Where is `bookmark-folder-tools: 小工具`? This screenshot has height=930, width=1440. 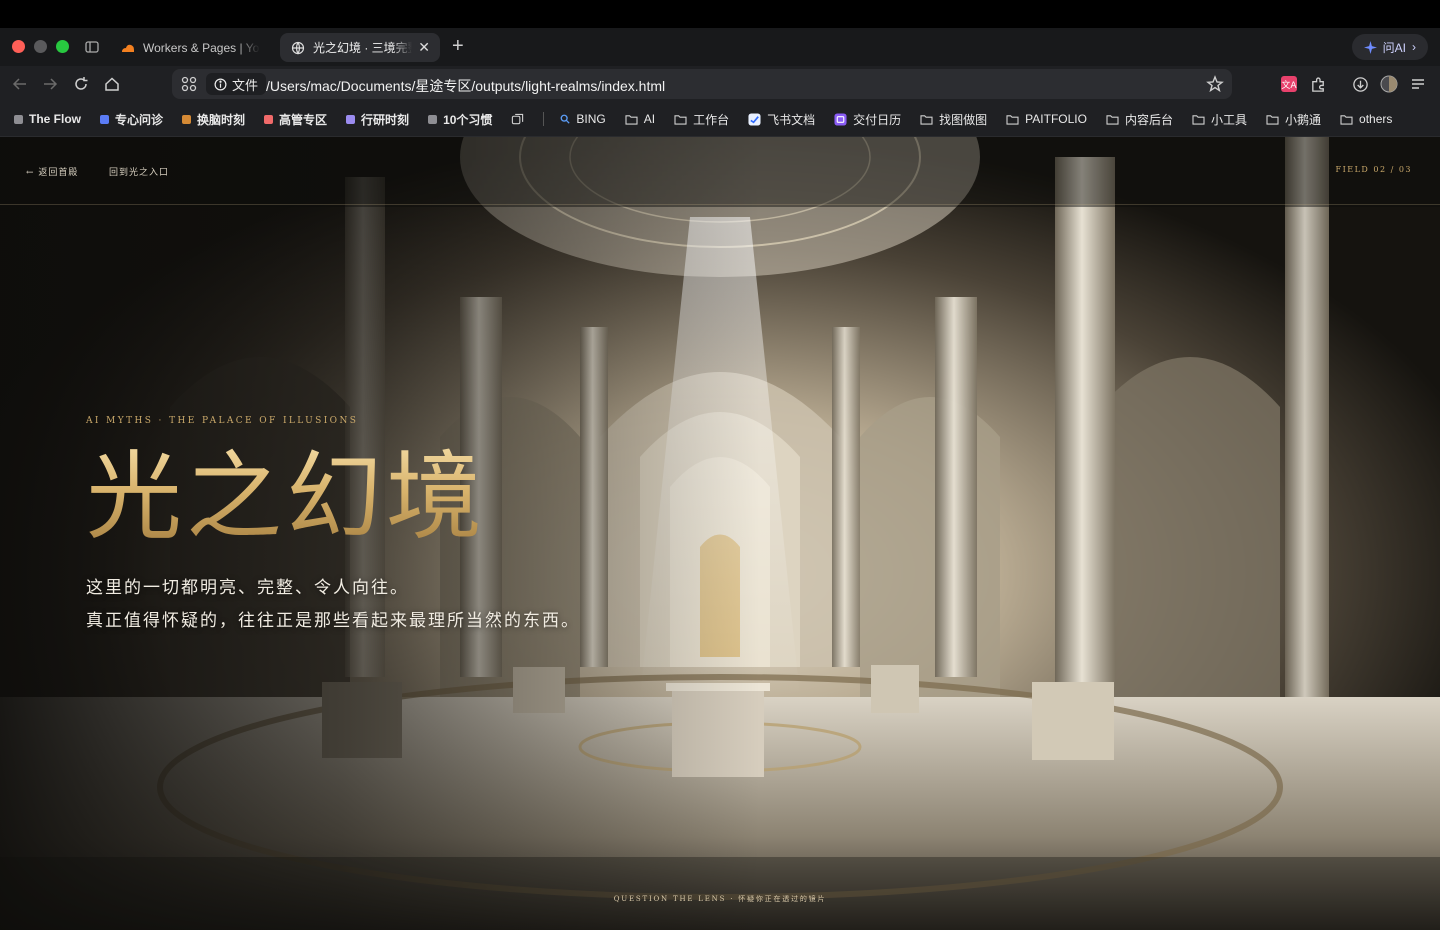
bookmark-folder-tools: 小工具 is located at coordinates (1219, 119).